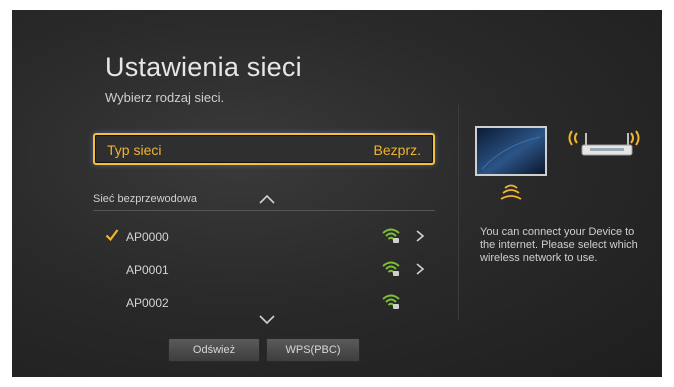 The height and width of the screenshot is (387, 674). I want to click on tv-signal-icon, so click(511, 192).